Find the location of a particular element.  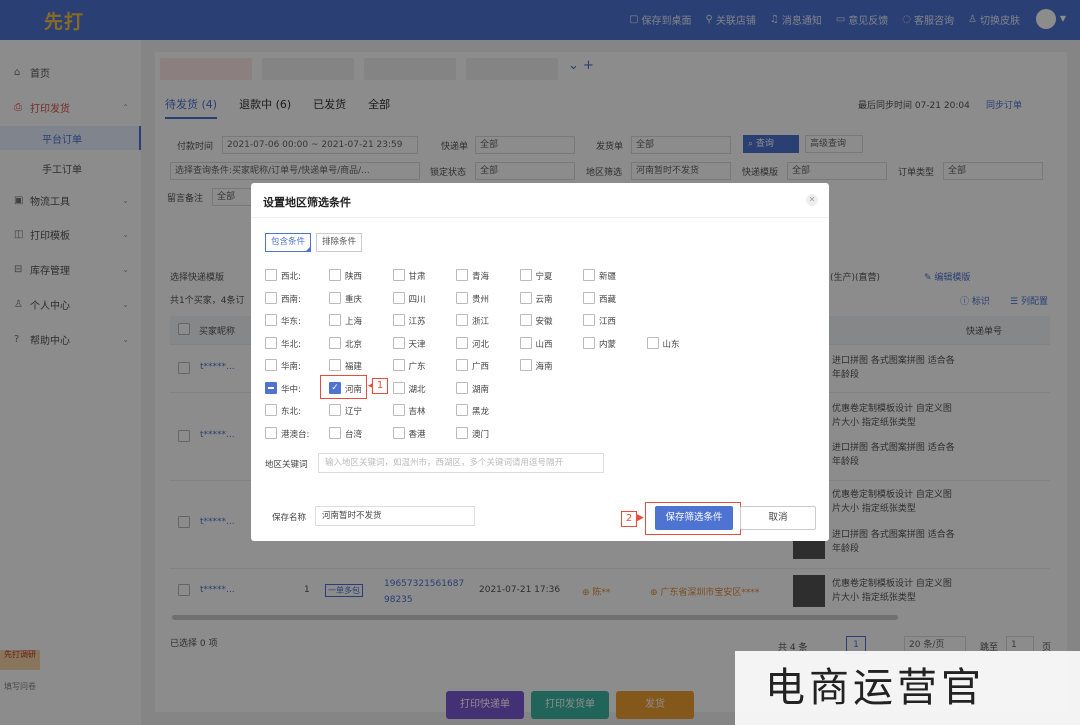

divider is located at coordinates (540, 217).